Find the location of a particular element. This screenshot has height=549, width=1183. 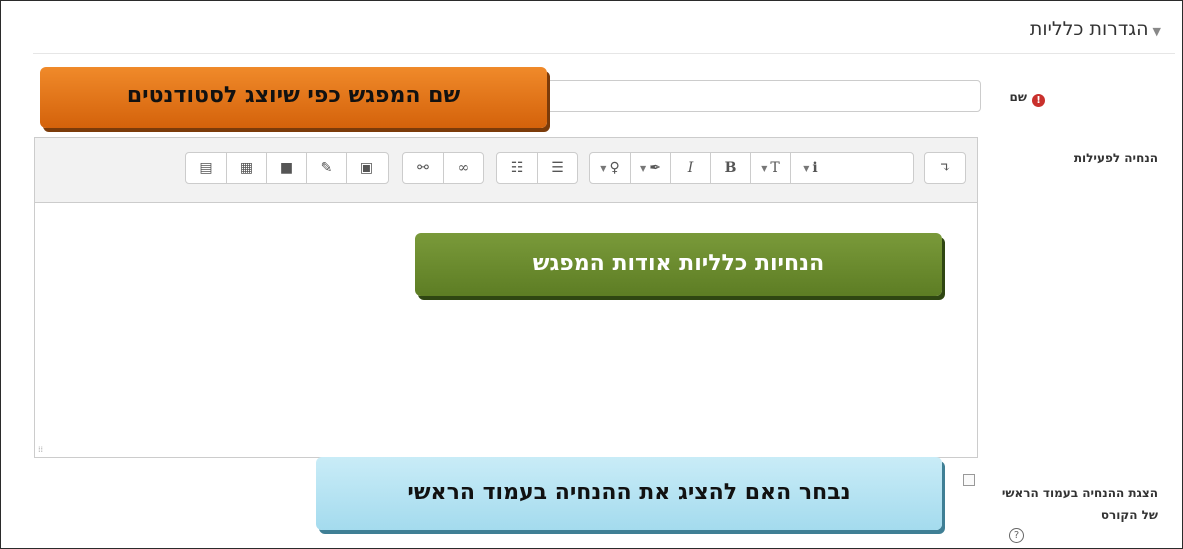

editor-toolbar: ↴ ▼ ♀ ▼ ✒ I B ▼ T ▼ i ☷ ☰ ⚯ ∞ ▤ ▦ ■ ✎ ▣ is located at coordinates (506, 170).